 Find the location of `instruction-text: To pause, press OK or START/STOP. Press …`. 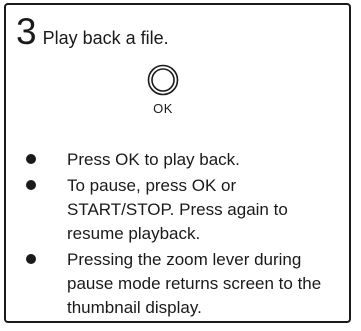

instruction-text: To pause, press OK or START/STOP. Press … is located at coordinates (177, 209).